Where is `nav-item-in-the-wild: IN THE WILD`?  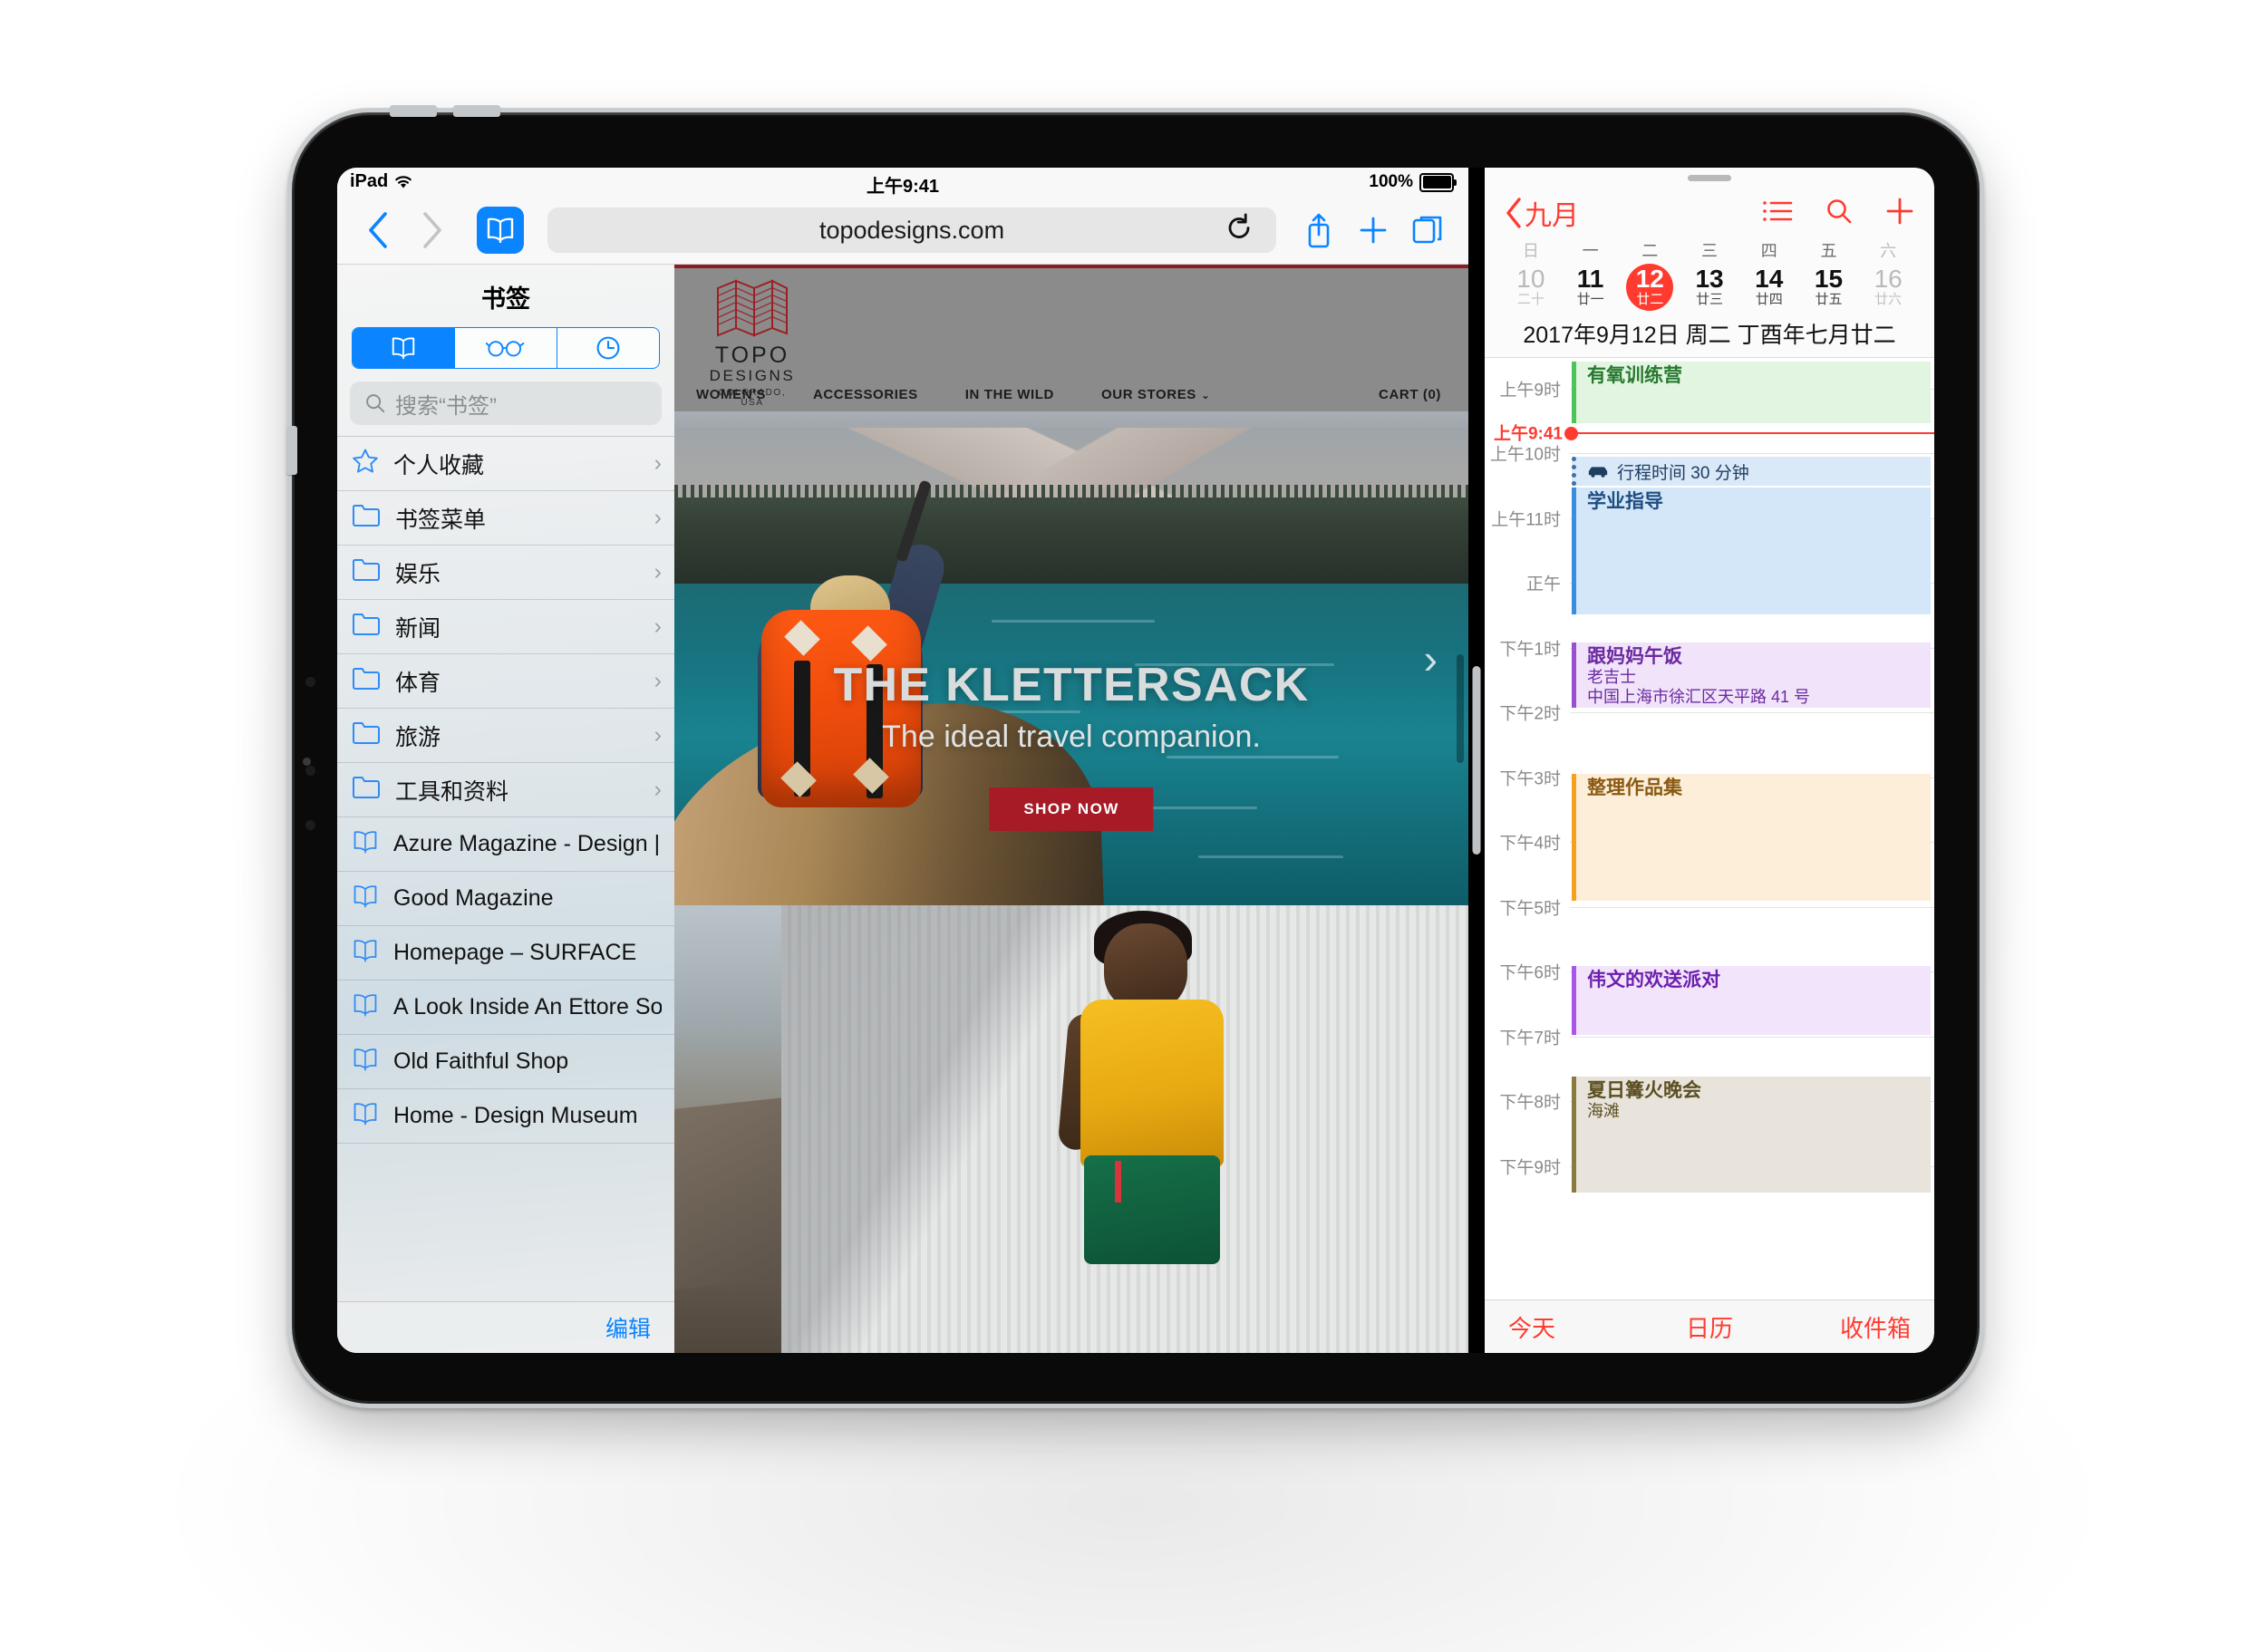 nav-item-in-the-wild: IN THE WILD is located at coordinates (1010, 394).